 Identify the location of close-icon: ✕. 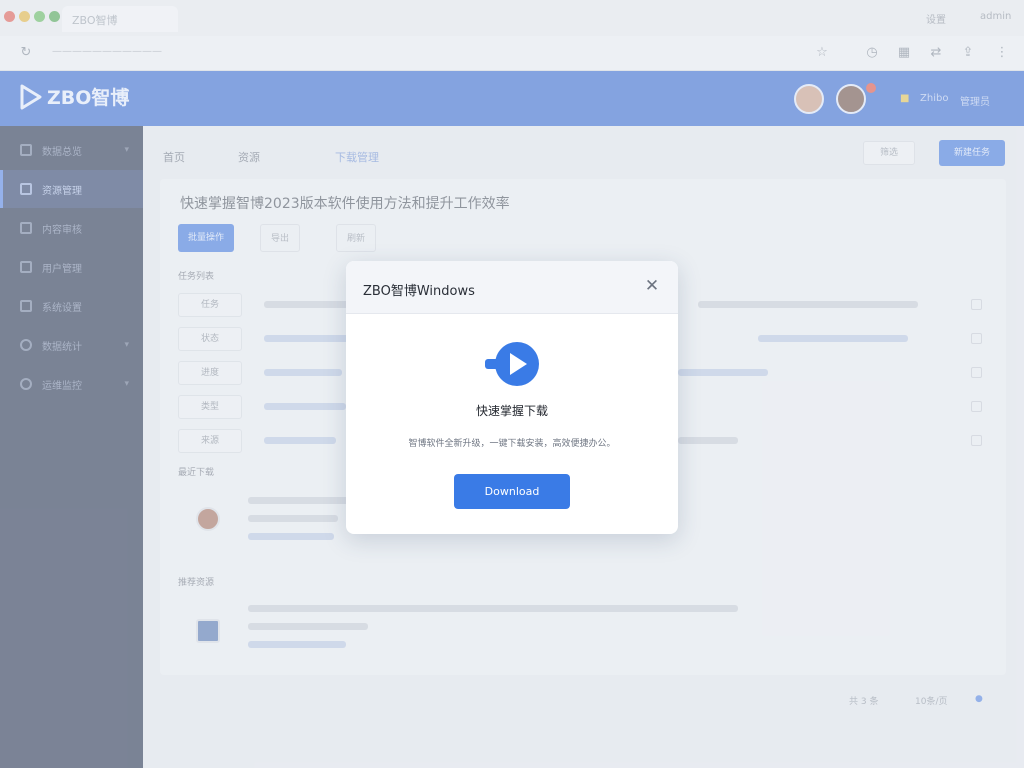
(652, 286).